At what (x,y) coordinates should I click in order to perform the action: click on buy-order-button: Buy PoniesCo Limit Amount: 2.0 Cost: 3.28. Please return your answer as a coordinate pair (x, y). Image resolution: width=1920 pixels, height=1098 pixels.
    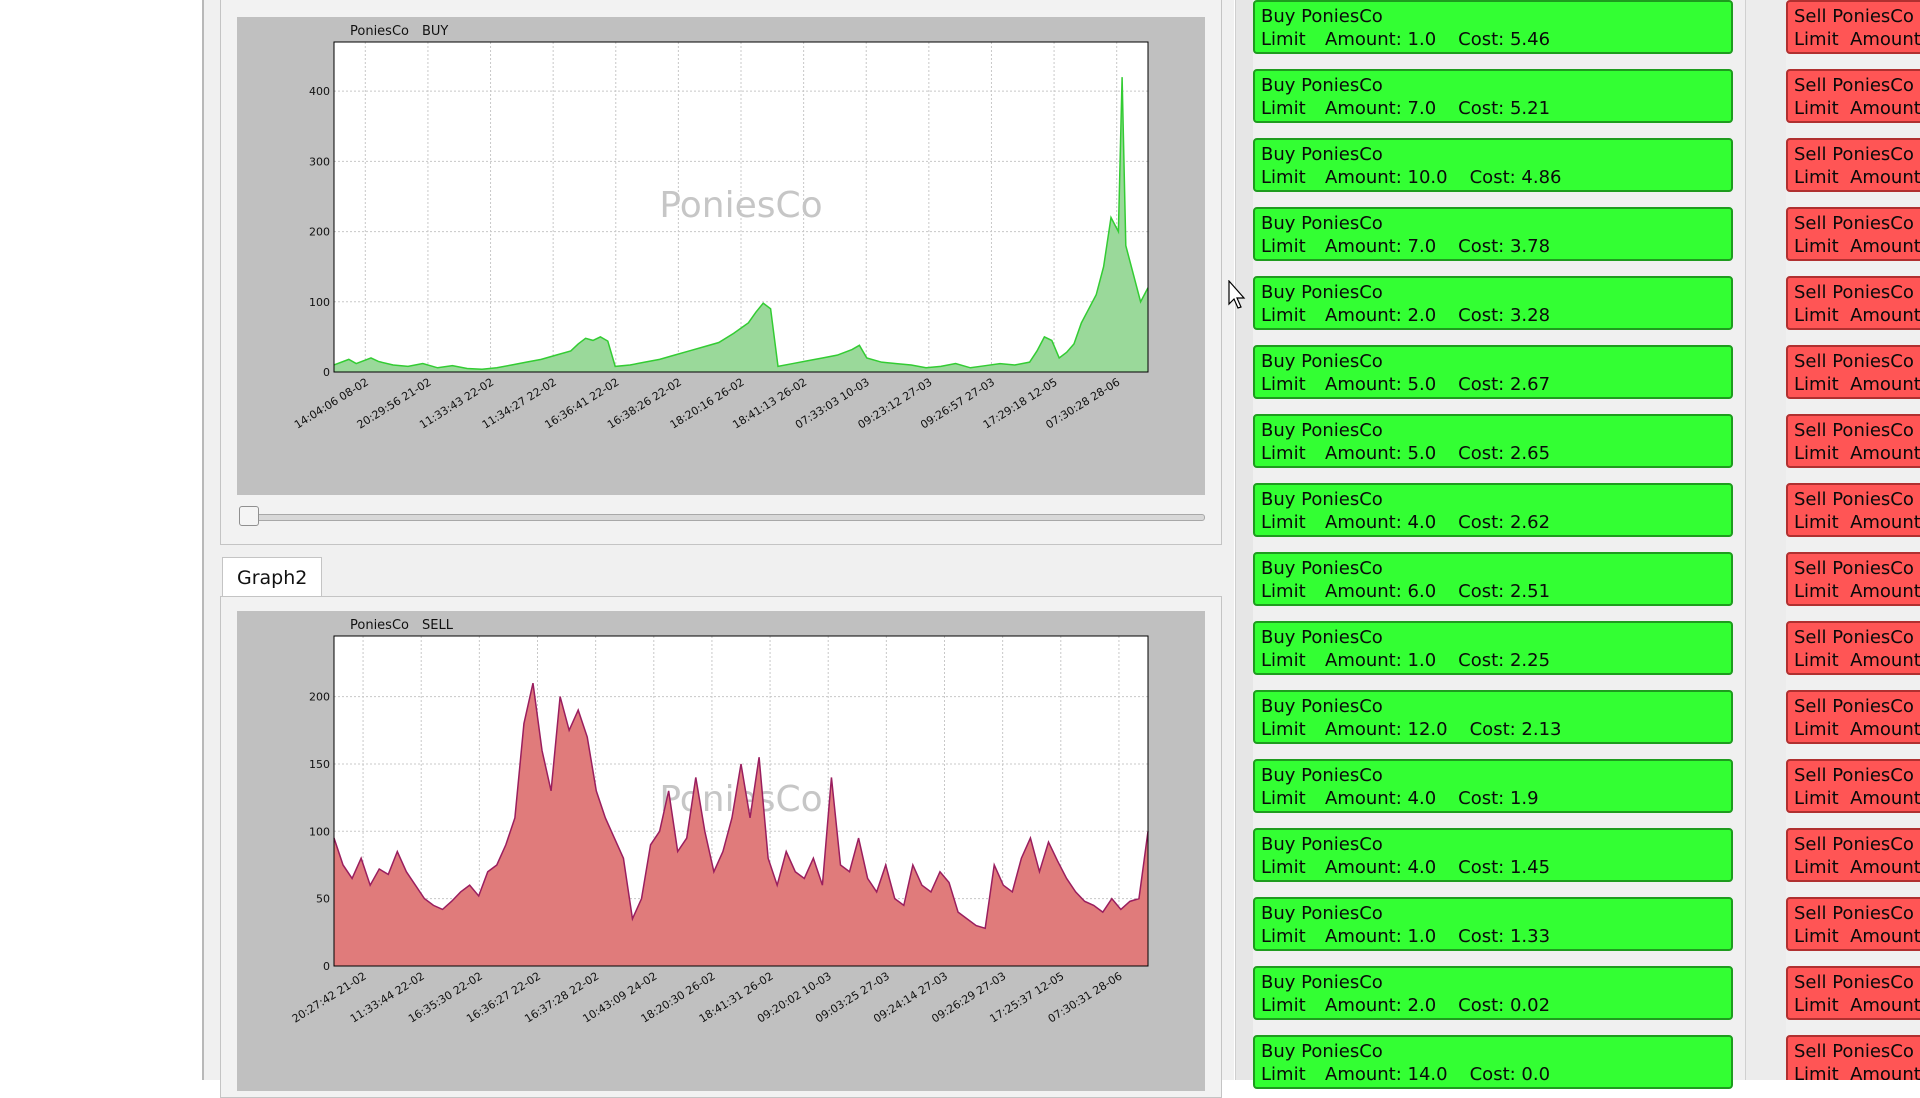
    Looking at the image, I should click on (1493, 303).